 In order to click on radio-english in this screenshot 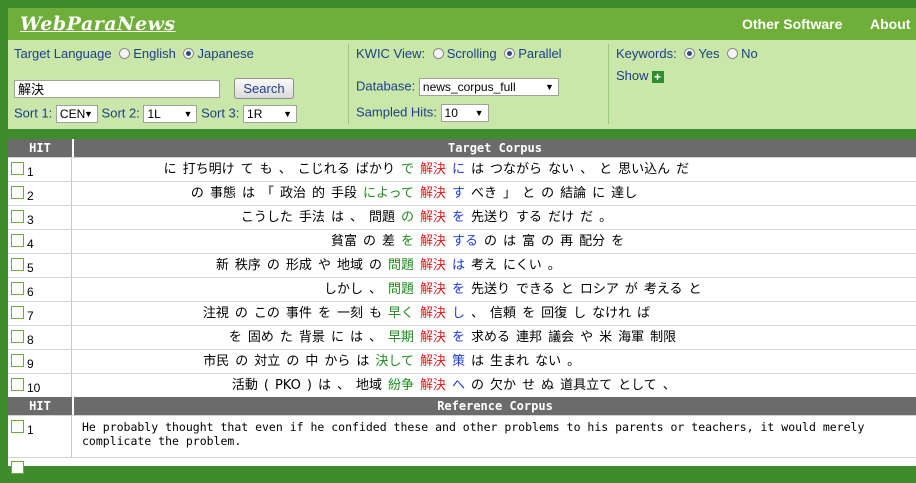, I will do `click(125, 53)`.